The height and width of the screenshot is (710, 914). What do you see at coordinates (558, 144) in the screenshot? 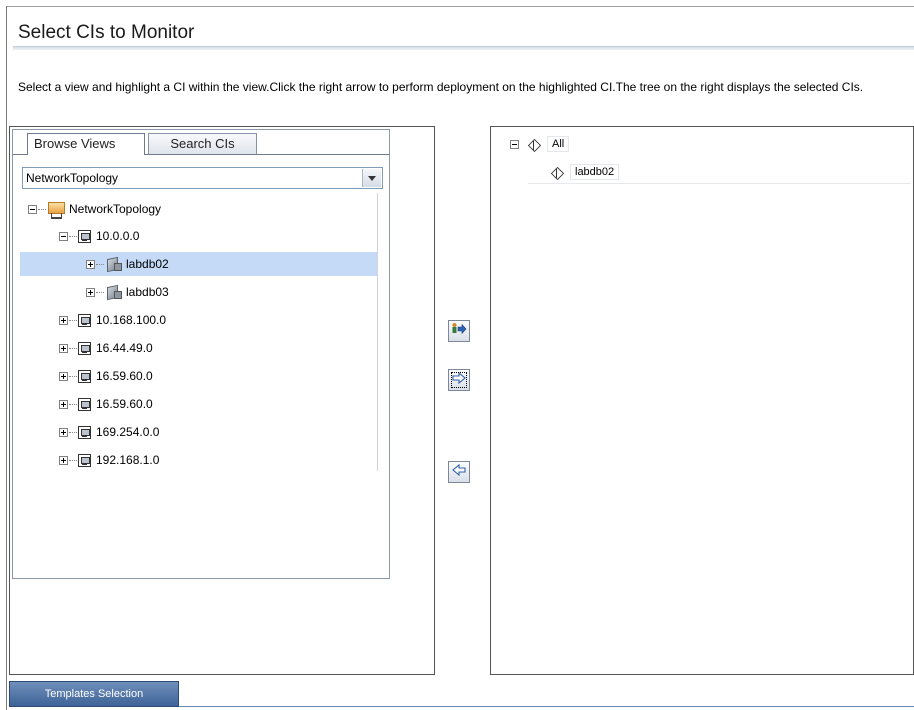
I see `tree-node-label: All` at bounding box center [558, 144].